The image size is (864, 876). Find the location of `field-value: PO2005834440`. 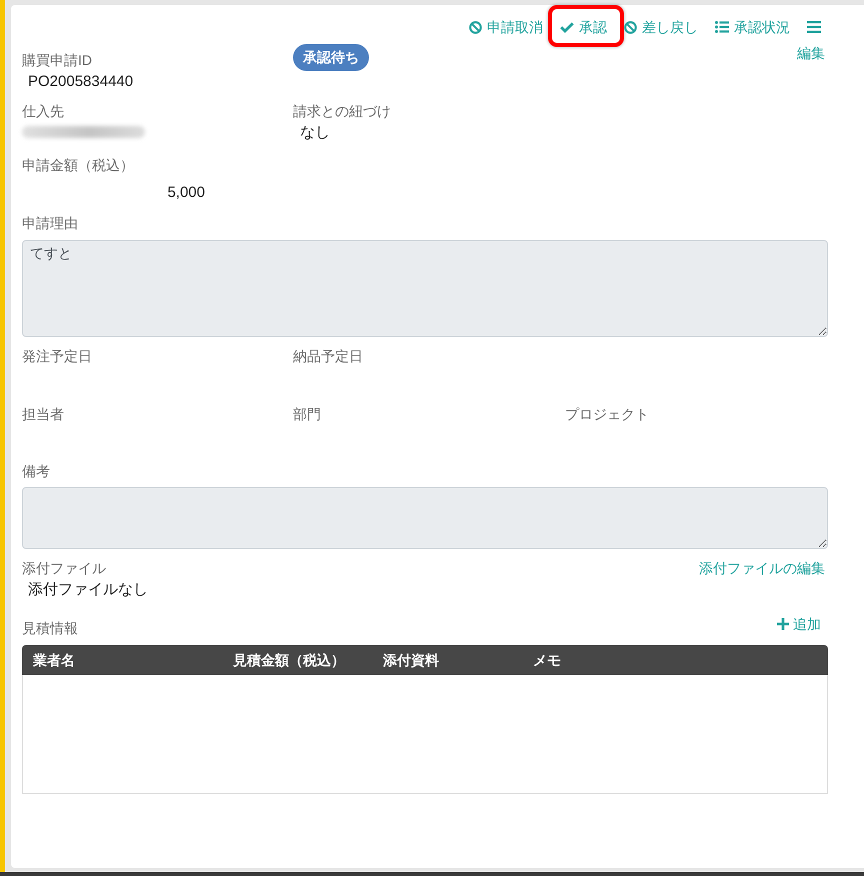

field-value: PO2005834440 is located at coordinates (80, 82).